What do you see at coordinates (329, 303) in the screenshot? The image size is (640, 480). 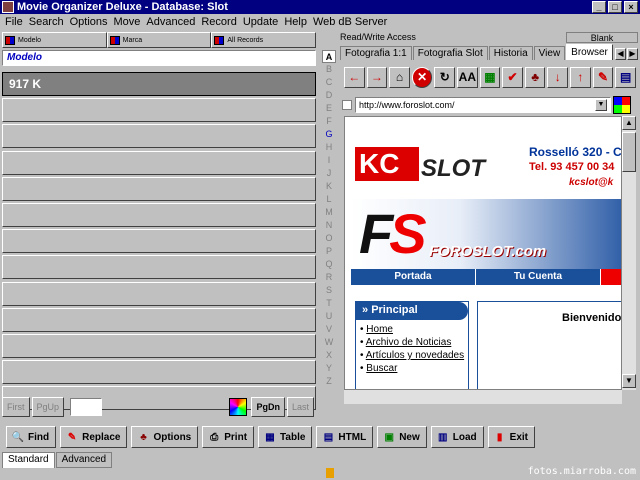 I see `alpha-key-t: T` at bounding box center [329, 303].